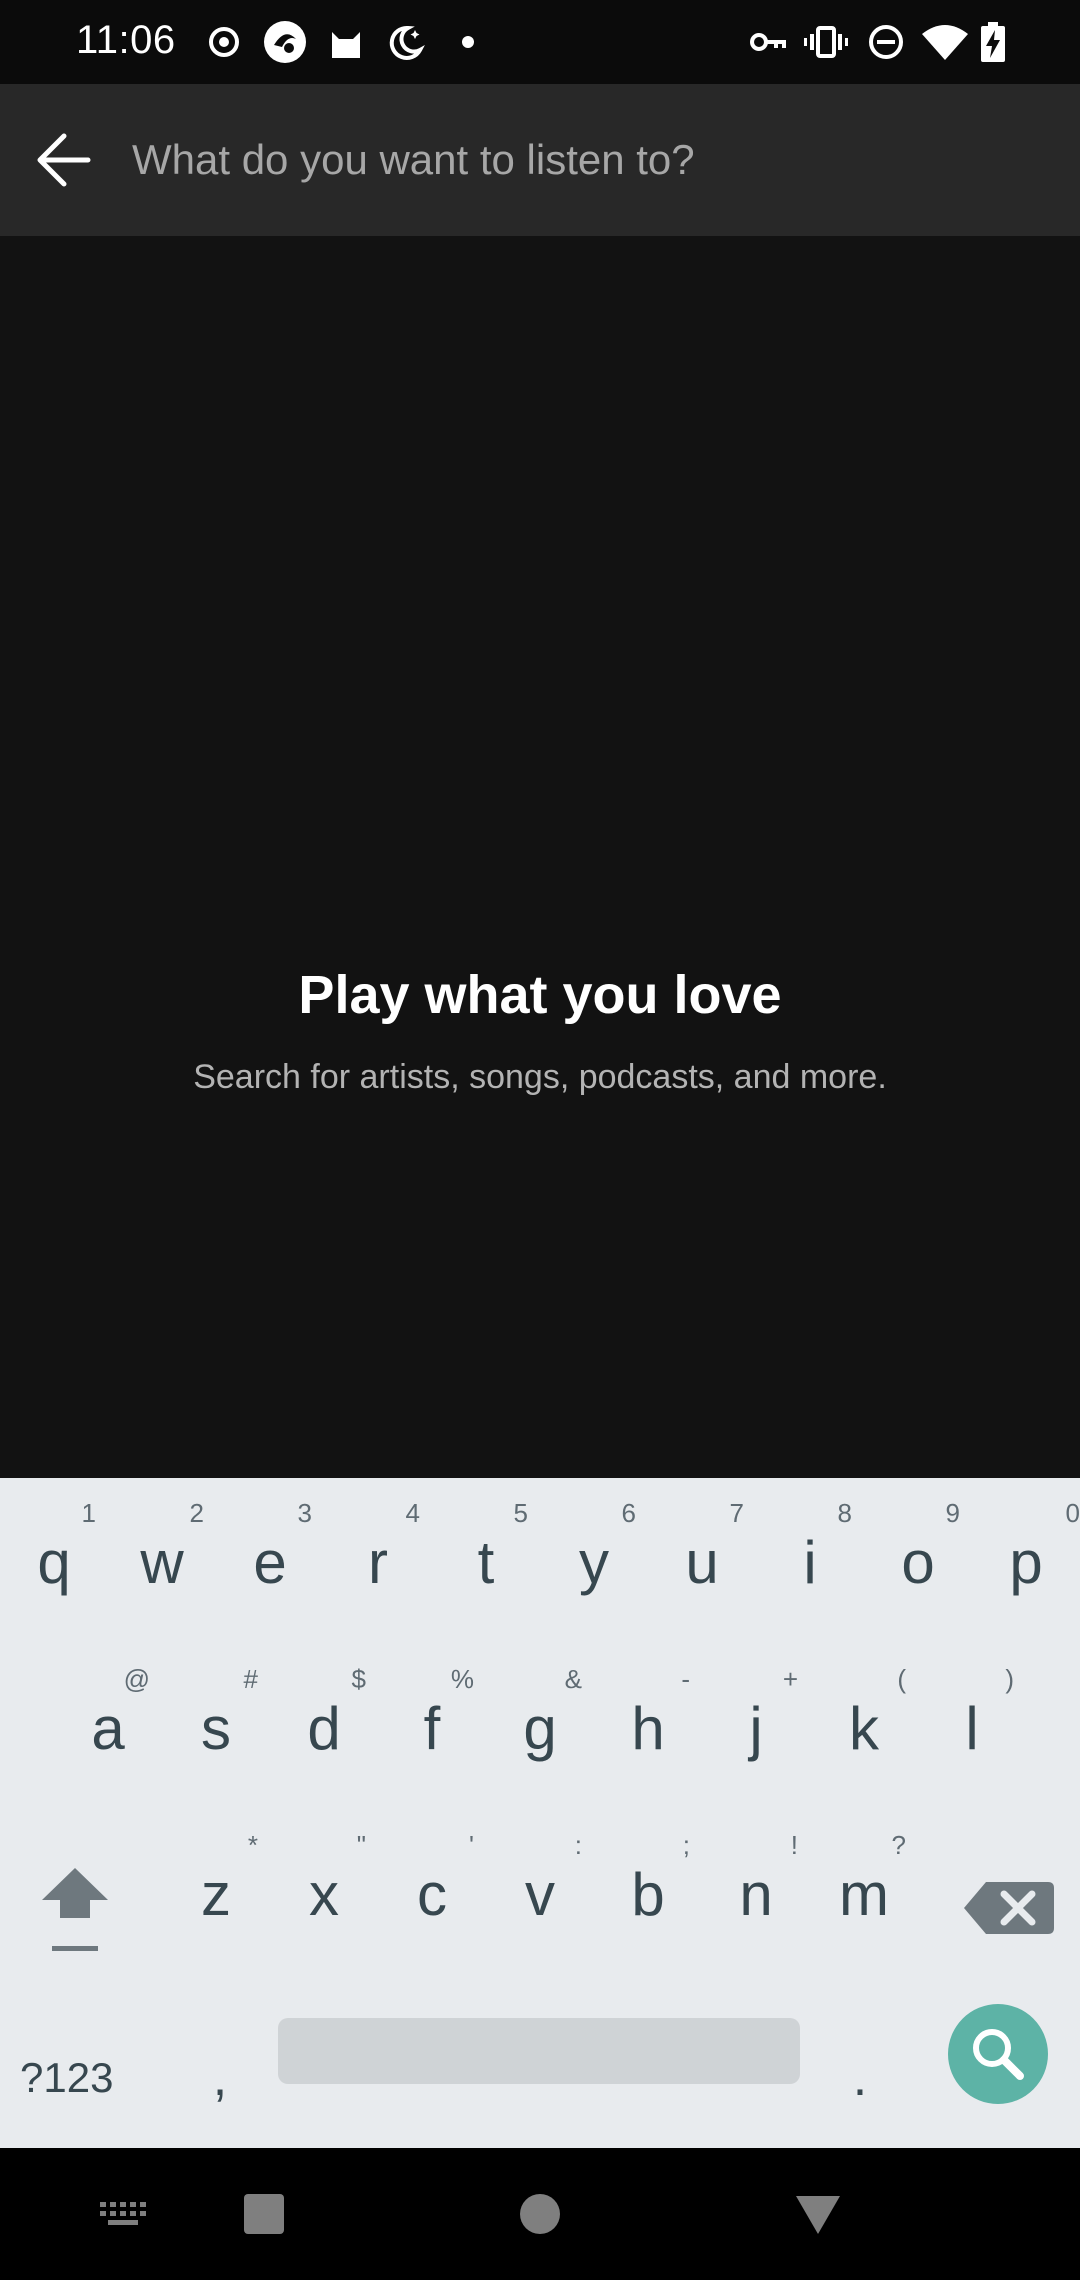  Describe the element at coordinates (162, 1562) in the screenshot. I see `key-label: w` at that location.